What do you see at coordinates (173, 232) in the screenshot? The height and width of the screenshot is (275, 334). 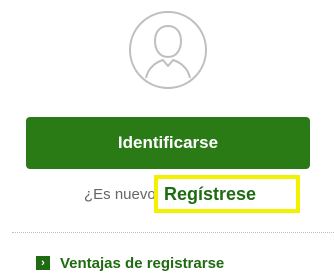 I see `divider` at bounding box center [173, 232].